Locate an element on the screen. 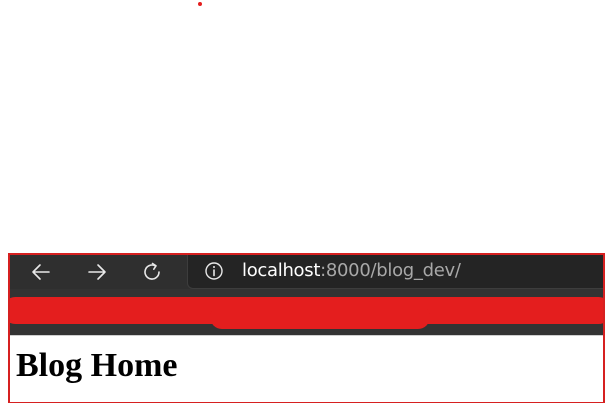 The image size is (611, 403). reload-icon is located at coordinates (152, 271).